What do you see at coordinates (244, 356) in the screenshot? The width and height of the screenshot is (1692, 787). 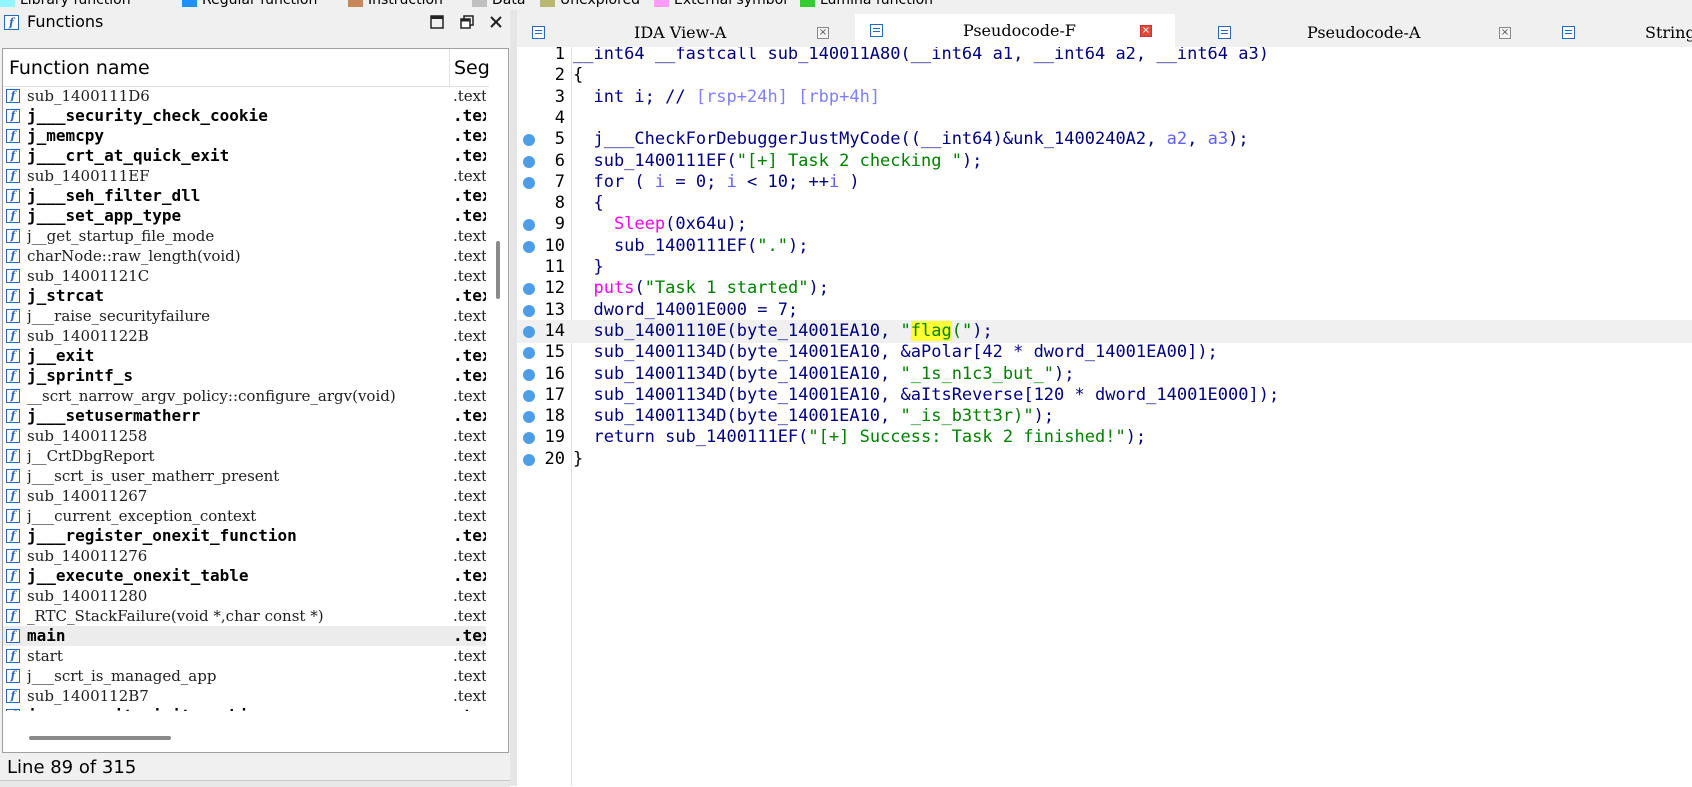 I see `function-row: f j__exit .text` at bounding box center [244, 356].